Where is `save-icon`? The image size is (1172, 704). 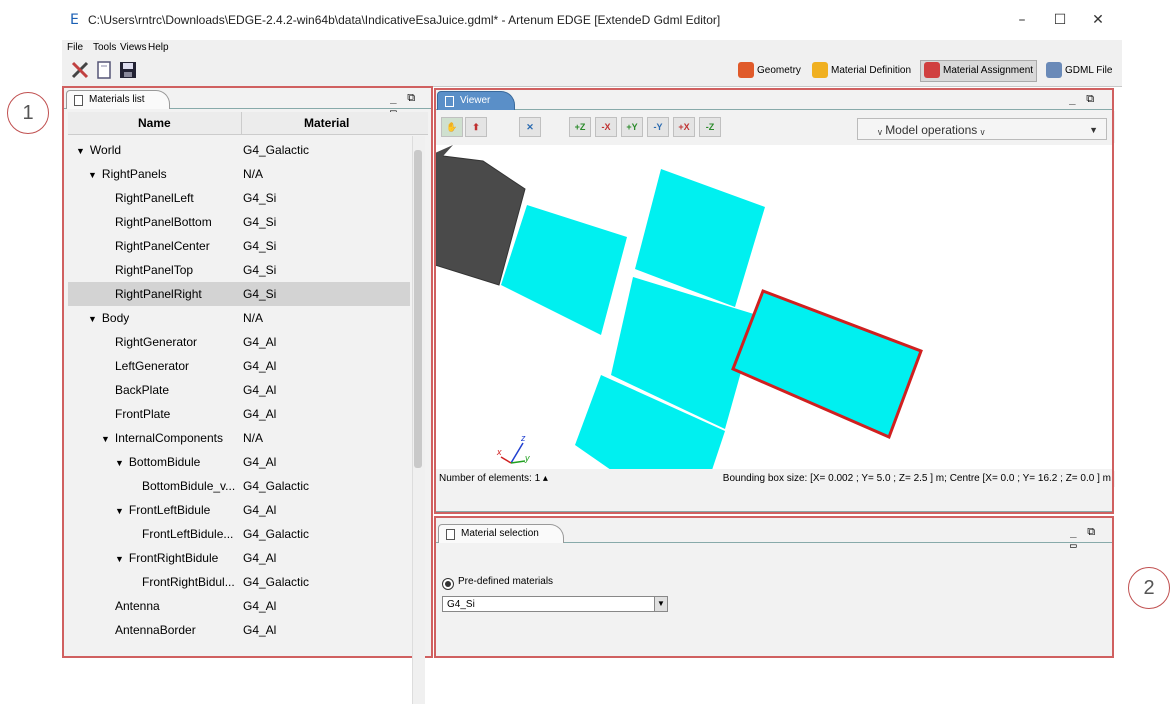
save-icon is located at coordinates (128, 70).